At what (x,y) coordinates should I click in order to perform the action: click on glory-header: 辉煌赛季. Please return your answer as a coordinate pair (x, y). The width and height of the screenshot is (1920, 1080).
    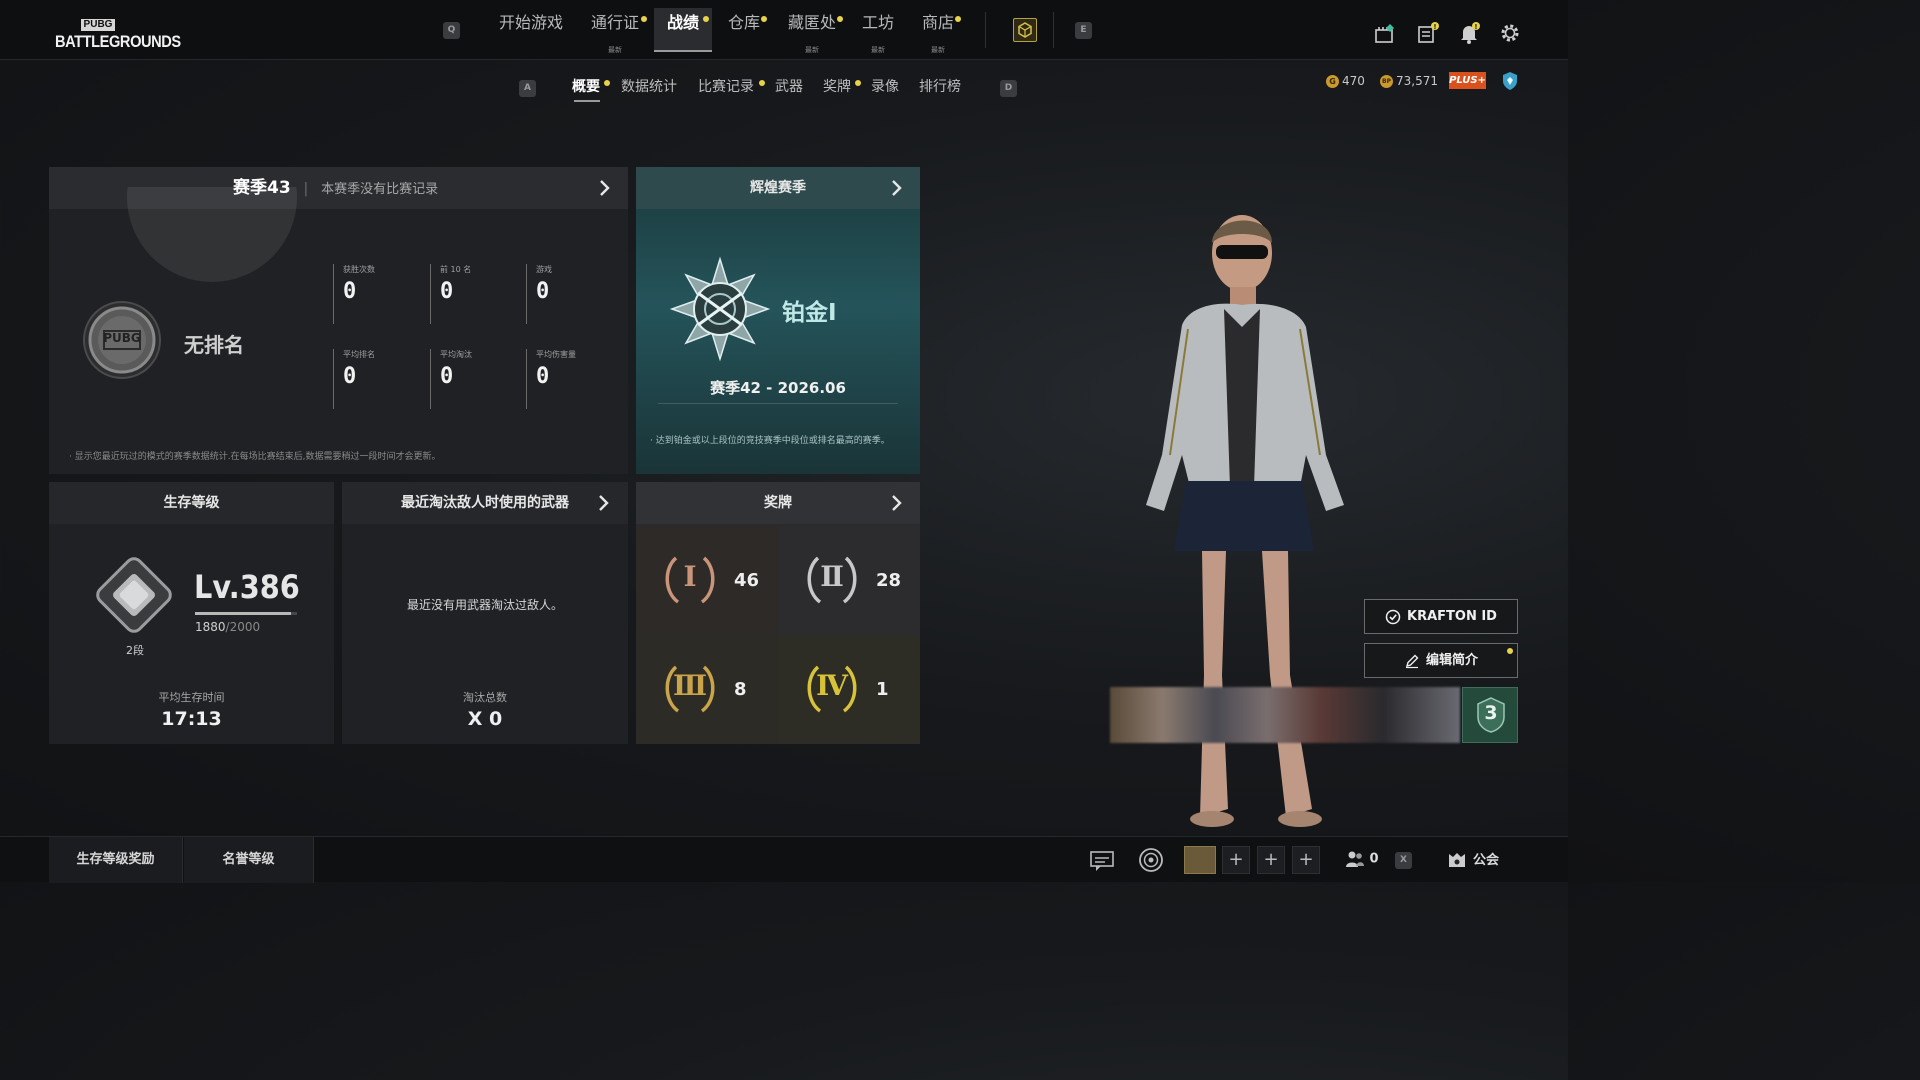
    Looking at the image, I should click on (778, 188).